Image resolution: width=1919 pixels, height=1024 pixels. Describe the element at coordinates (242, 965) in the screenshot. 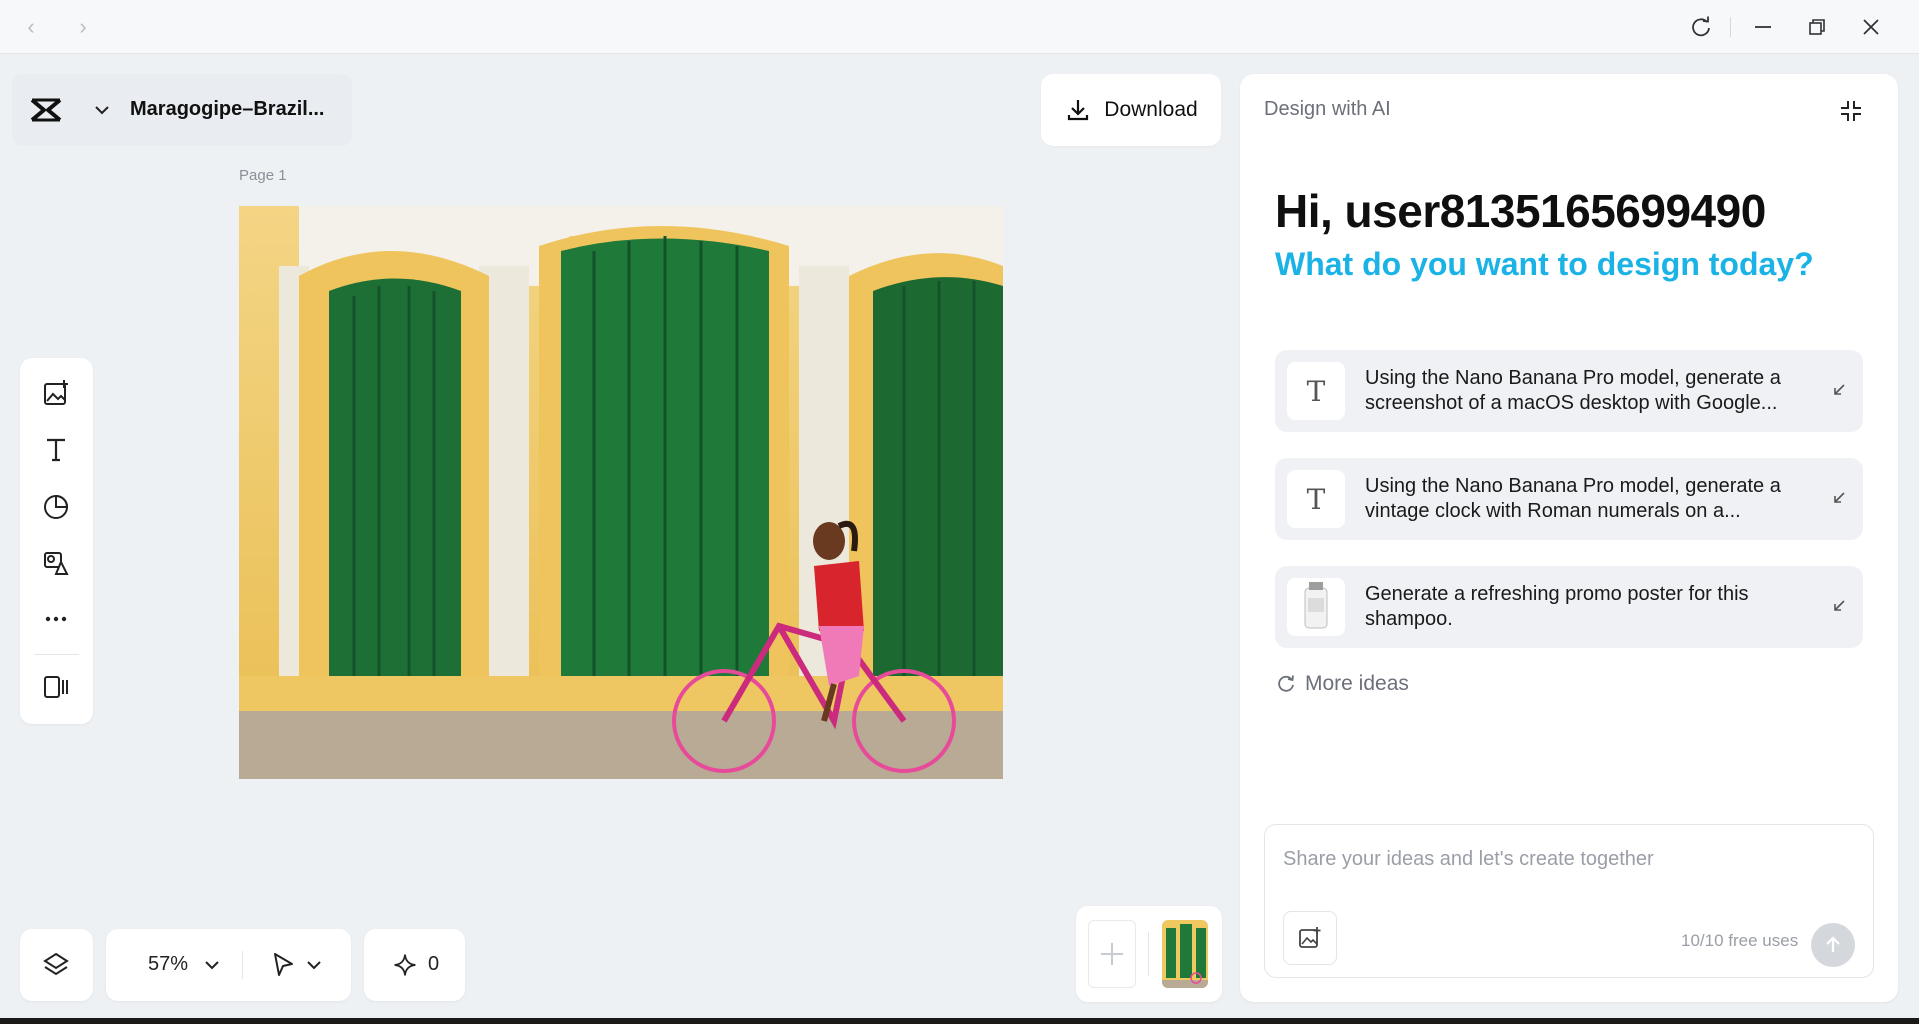

I see `zoom-divider` at that location.